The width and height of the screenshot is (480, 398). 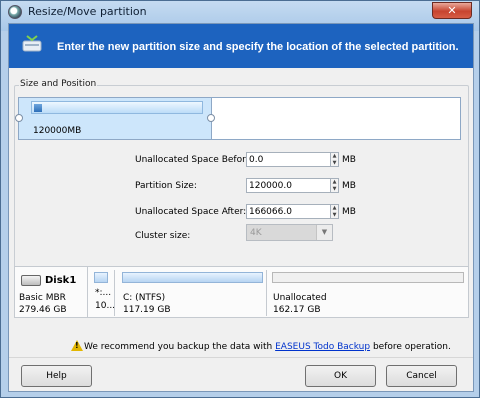 What do you see at coordinates (256, 233) in the screenshot?
I see `cluster-size-value: 4K` at bounding box center [256, 233].